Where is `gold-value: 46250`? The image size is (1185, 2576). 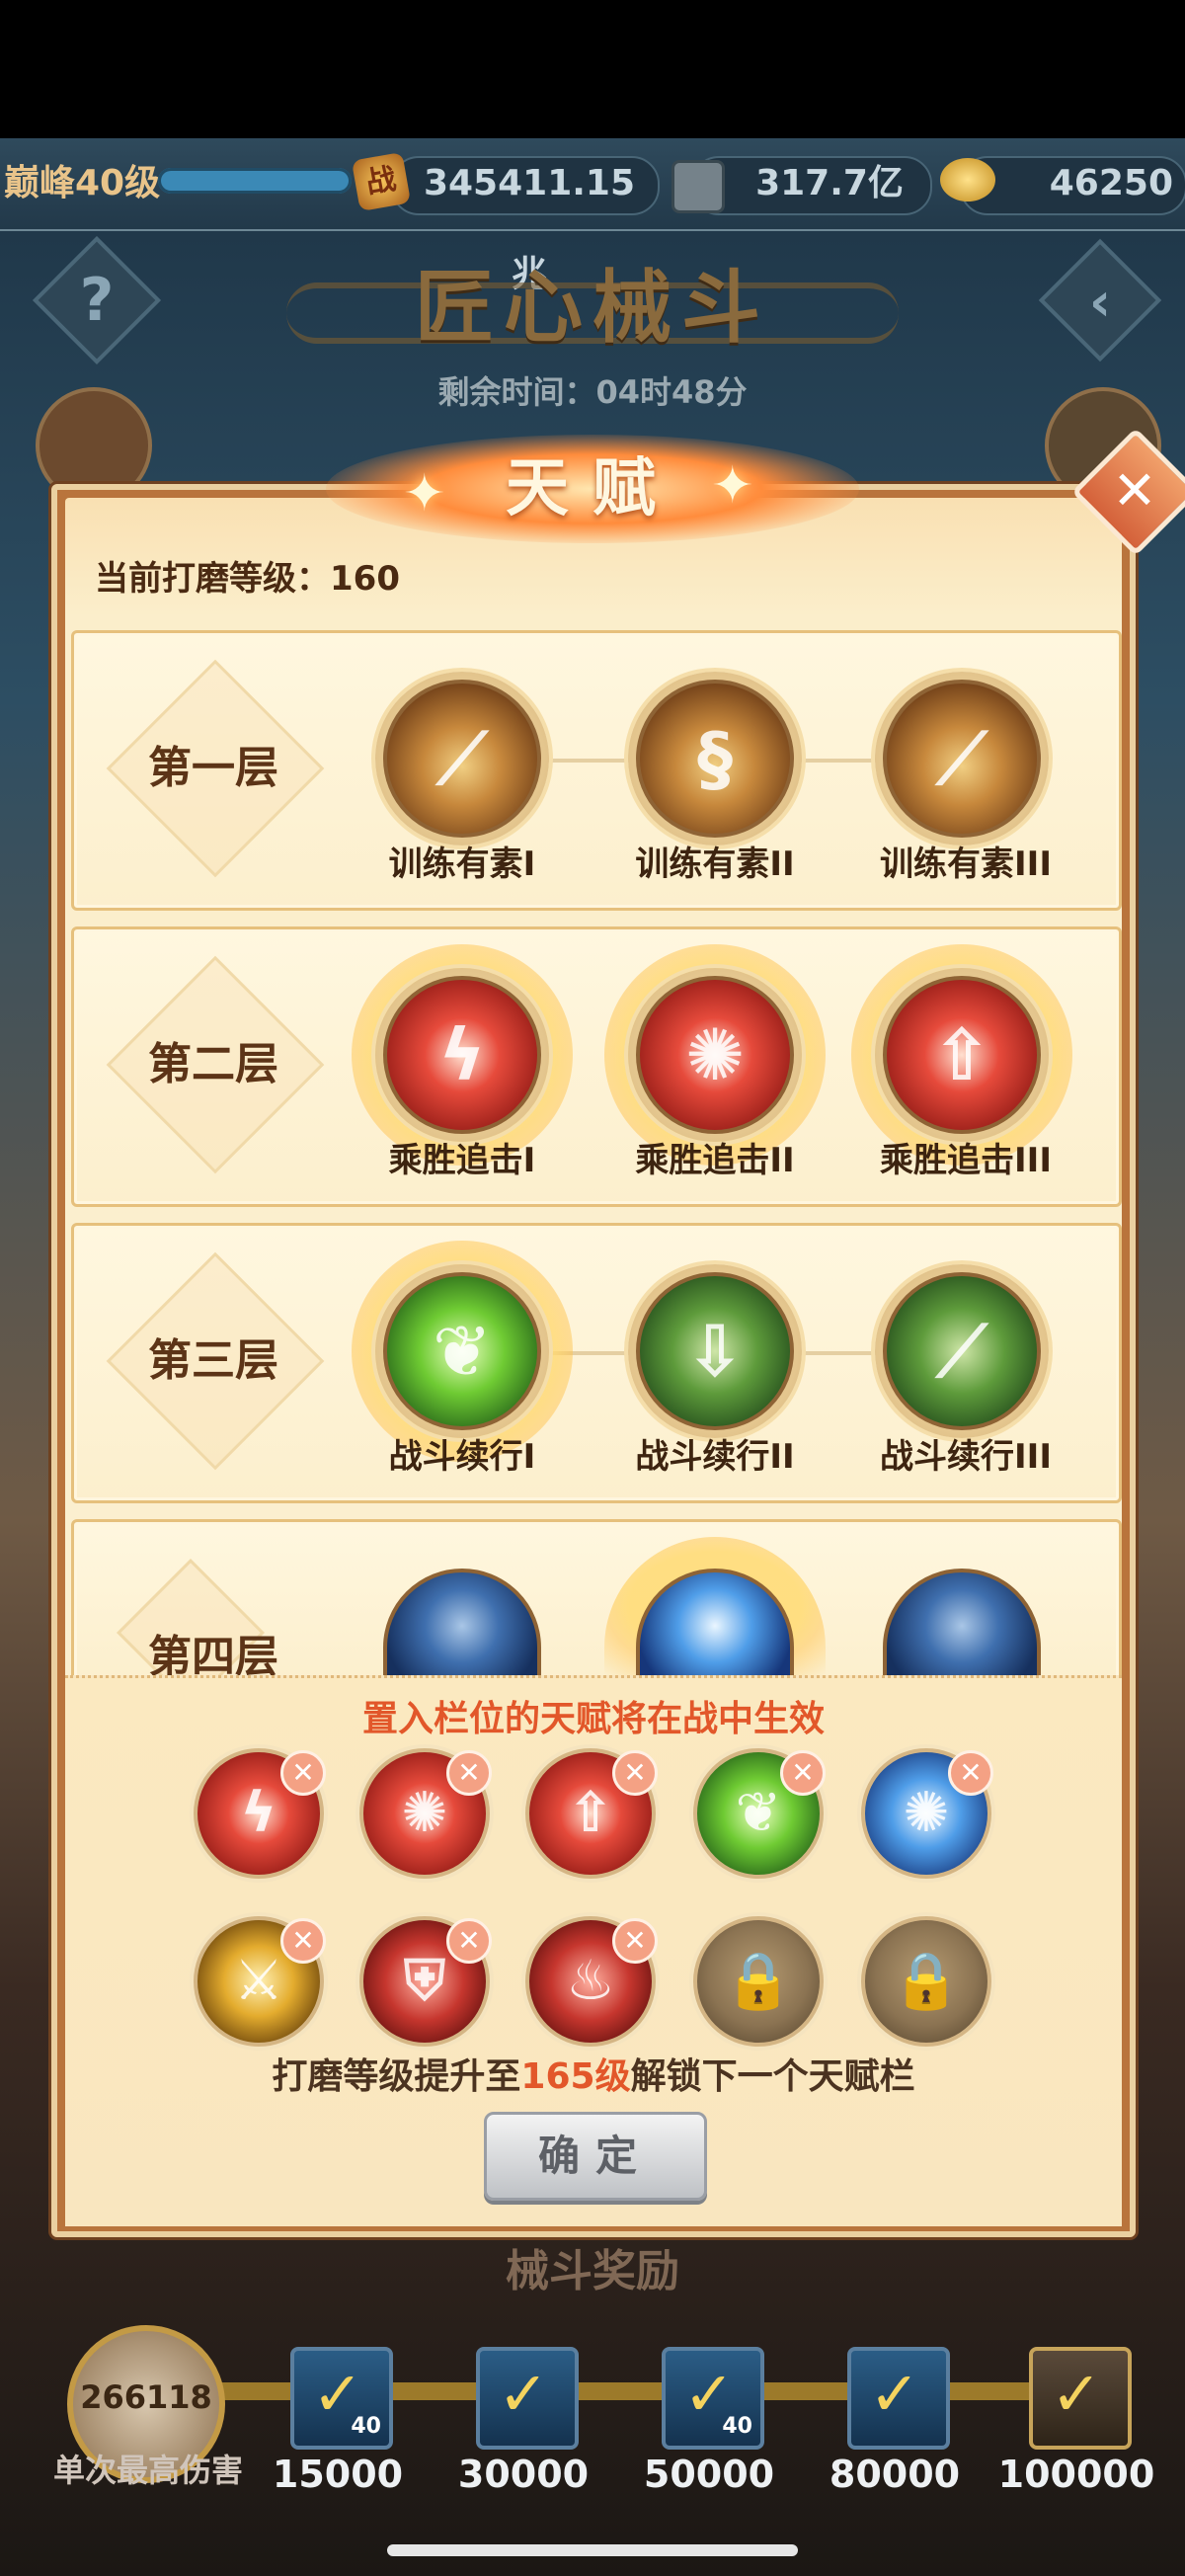
gold-value: 46250 is located at coordinates (1111, 183).